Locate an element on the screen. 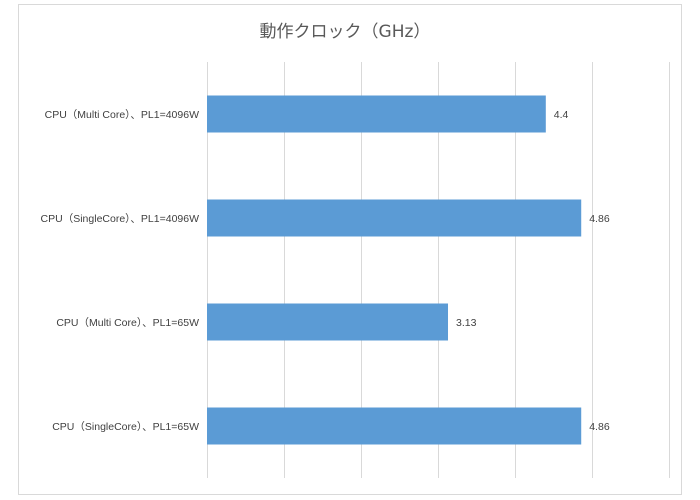  category-label: CPU（Multi Core）、PL1=4096W is located at coordinates (122, 115).